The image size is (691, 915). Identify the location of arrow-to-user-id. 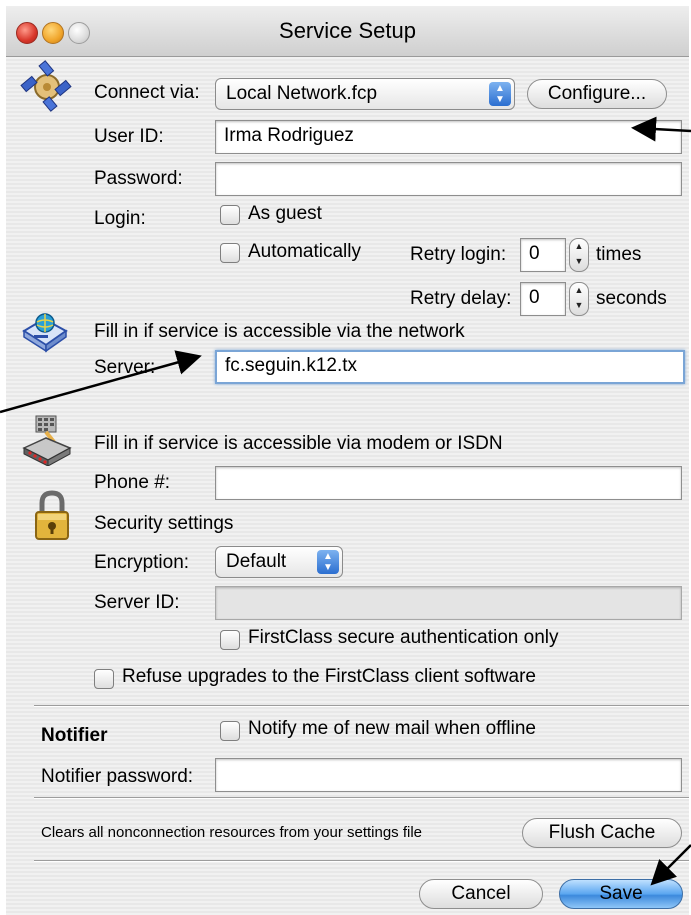
(661, 129).